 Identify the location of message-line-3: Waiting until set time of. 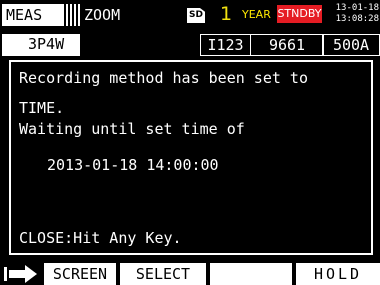
(132, 129).